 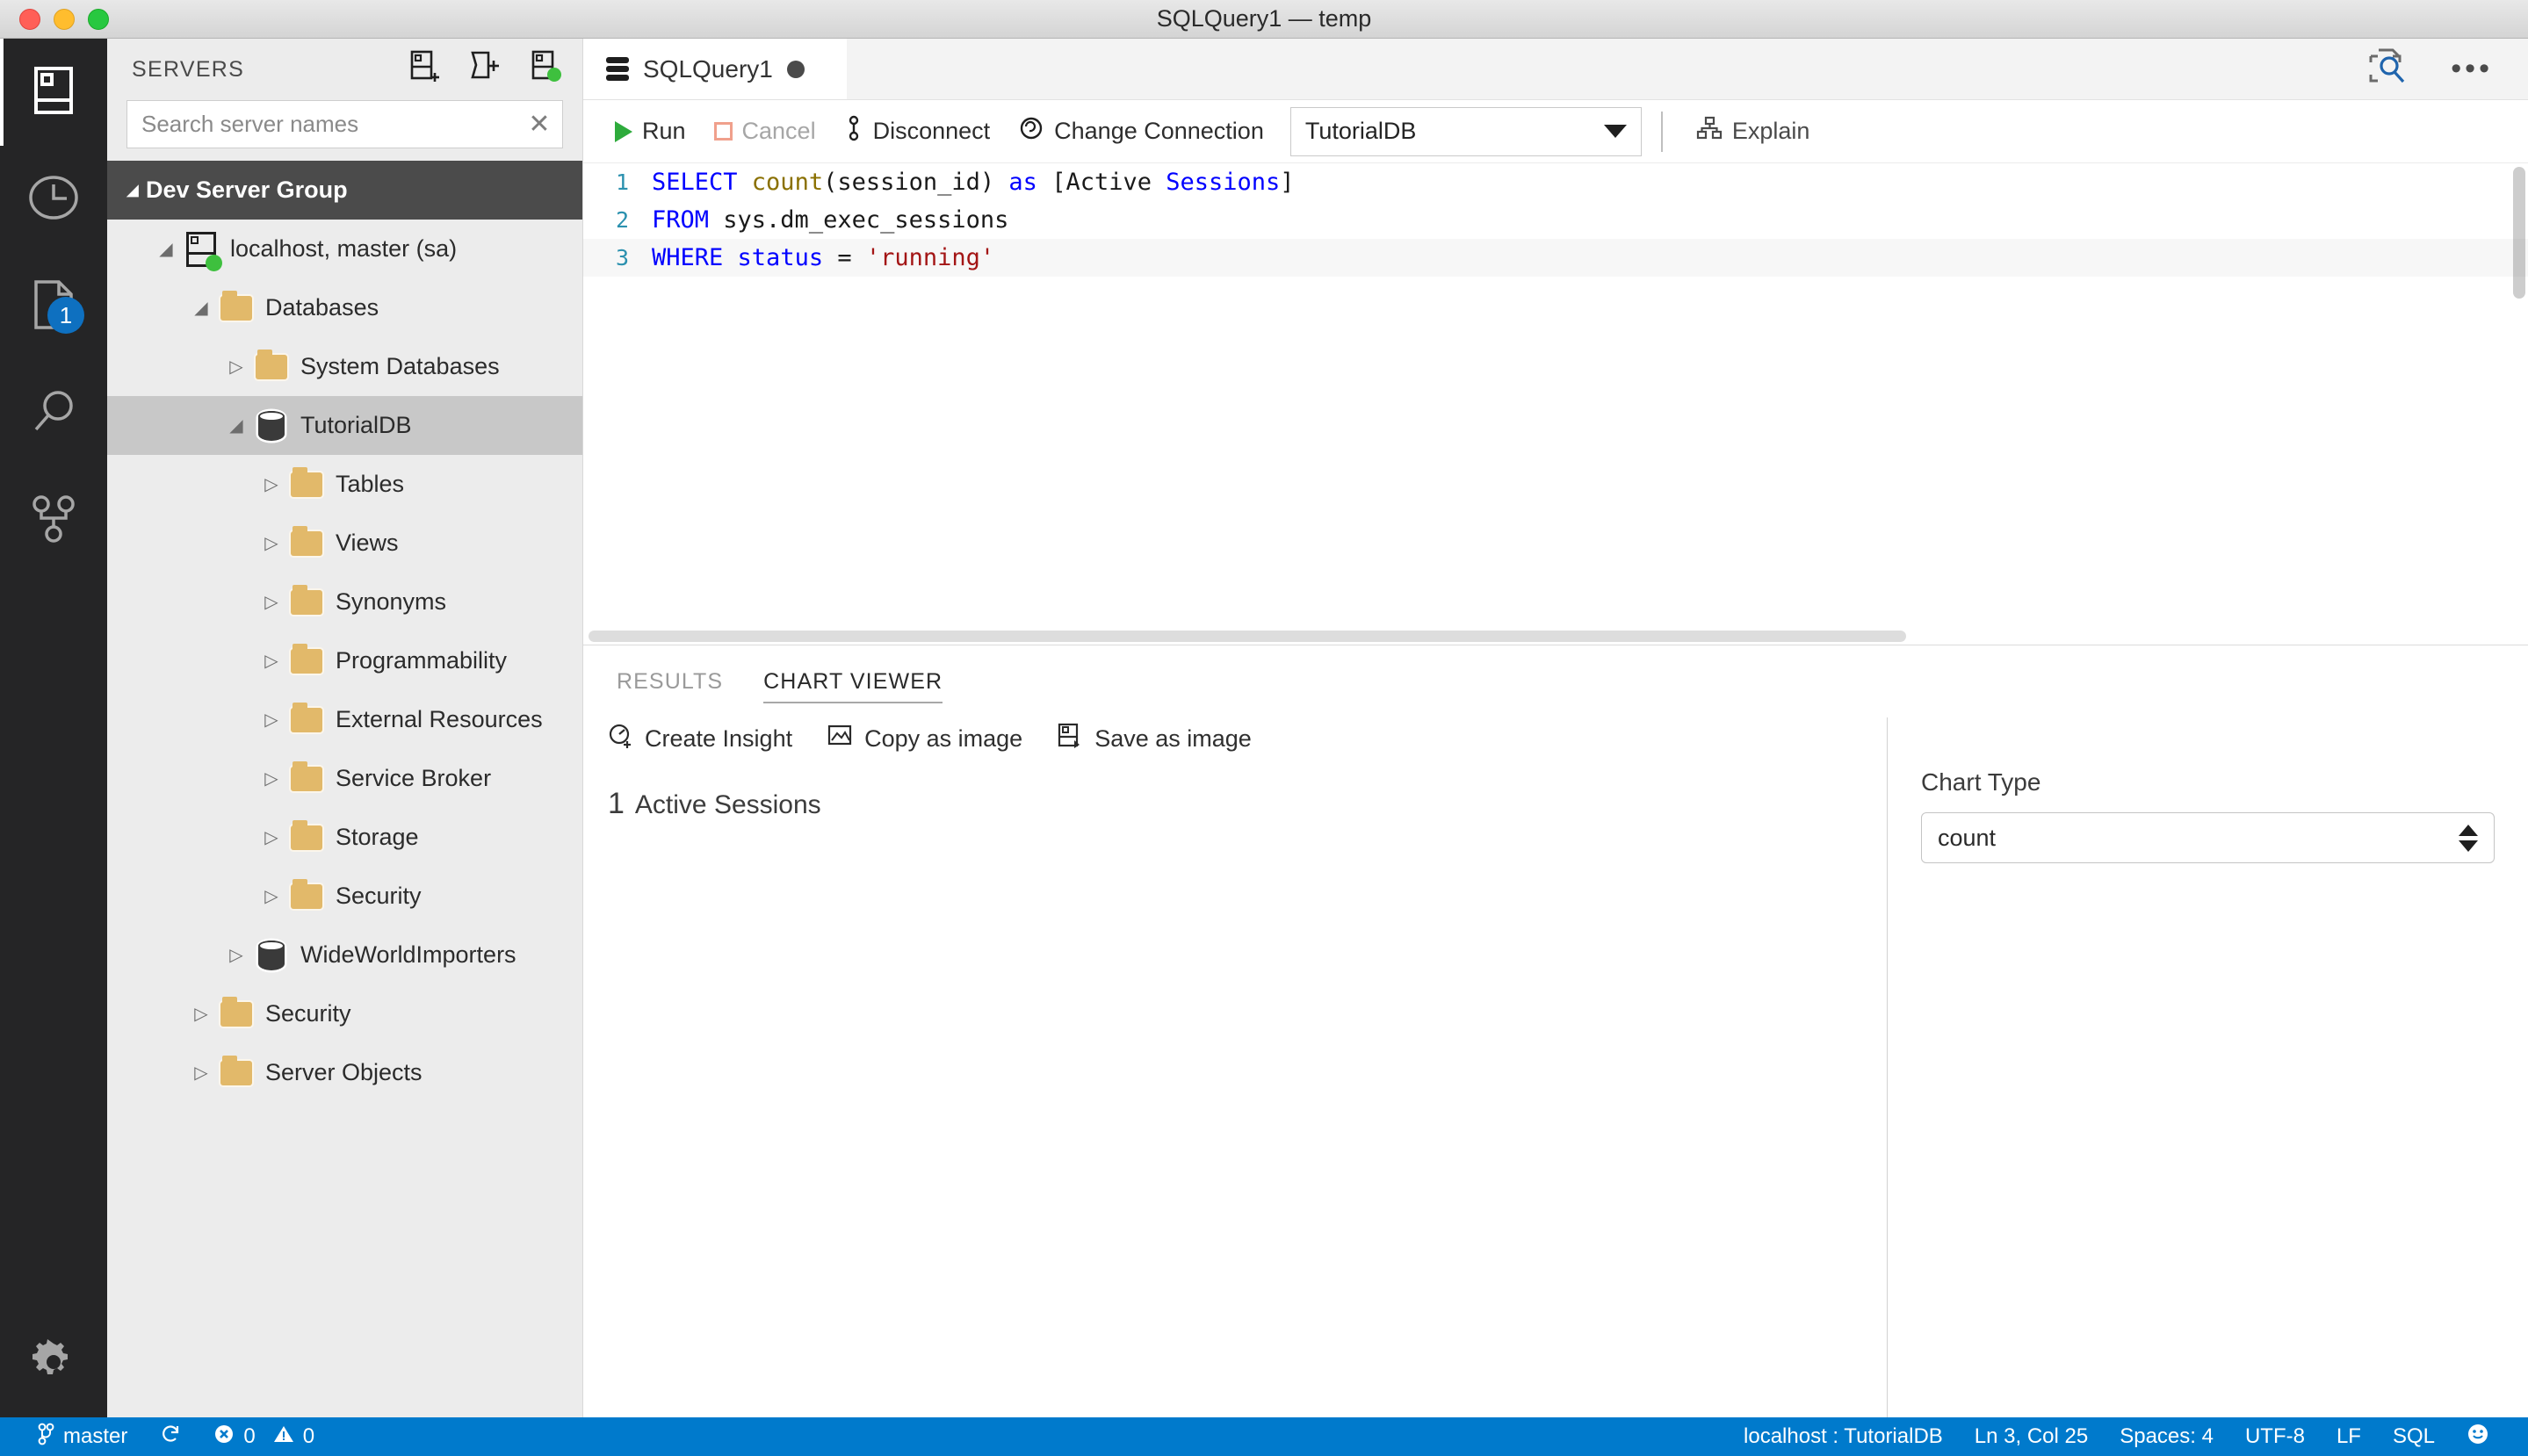 What do you see at coordinates (321, 124) in the screenshot?
I see `search-input` at bounding box center [321, 124].